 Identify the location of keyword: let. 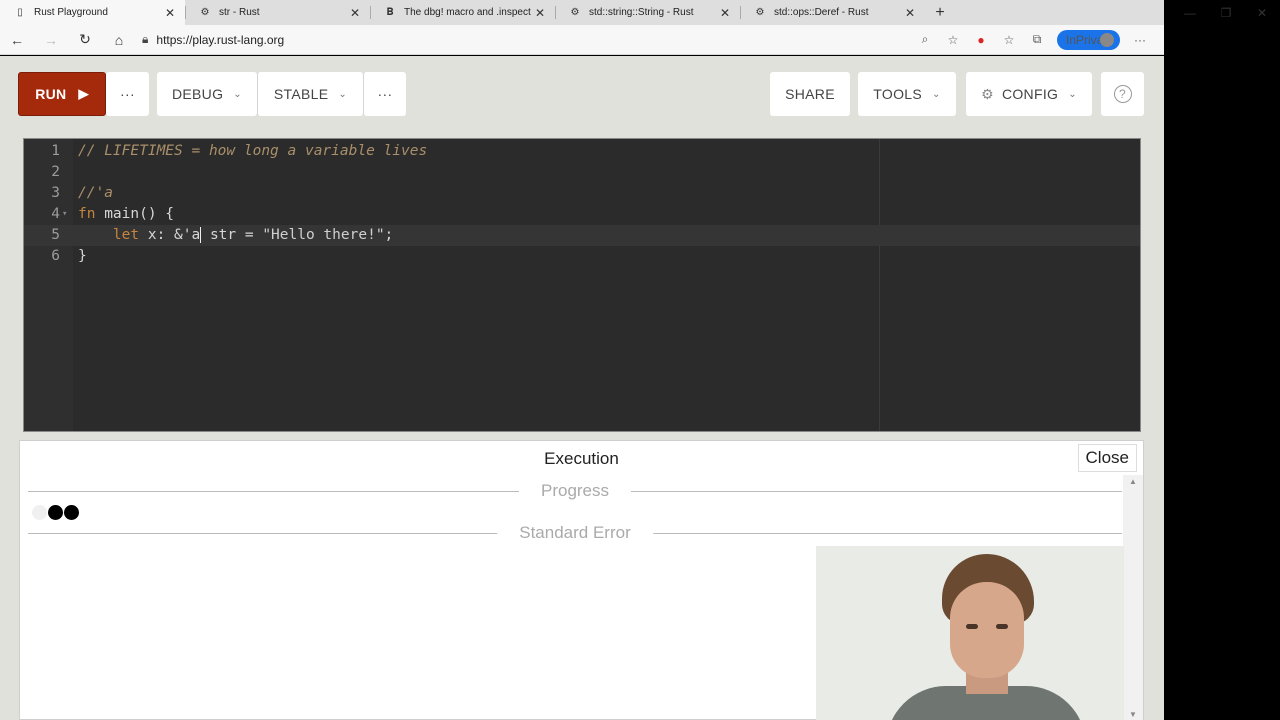
(109, 235).